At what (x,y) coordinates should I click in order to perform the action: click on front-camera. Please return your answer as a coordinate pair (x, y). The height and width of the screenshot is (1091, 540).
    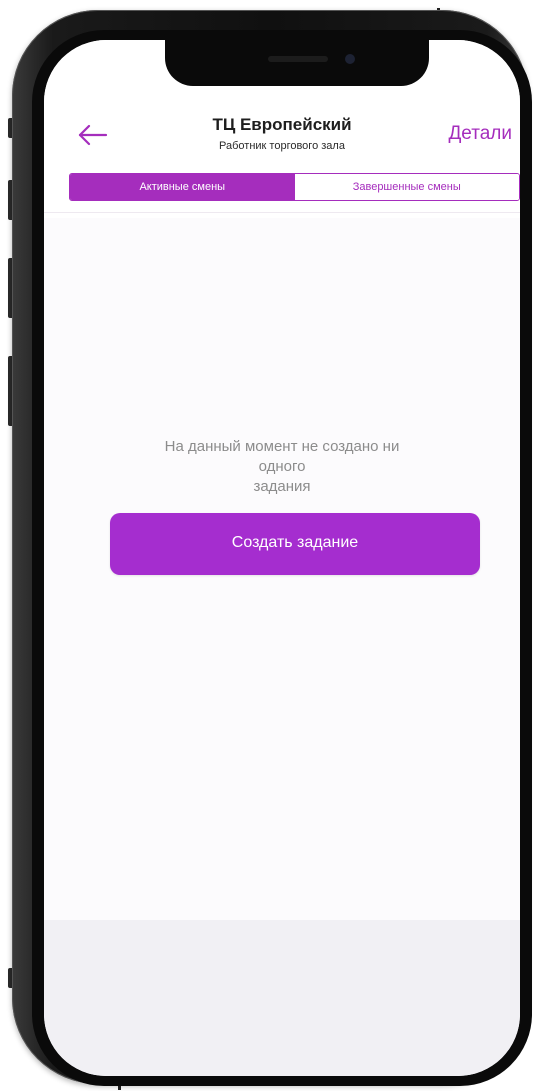
    Looking at the image, I should click on (350, 59).